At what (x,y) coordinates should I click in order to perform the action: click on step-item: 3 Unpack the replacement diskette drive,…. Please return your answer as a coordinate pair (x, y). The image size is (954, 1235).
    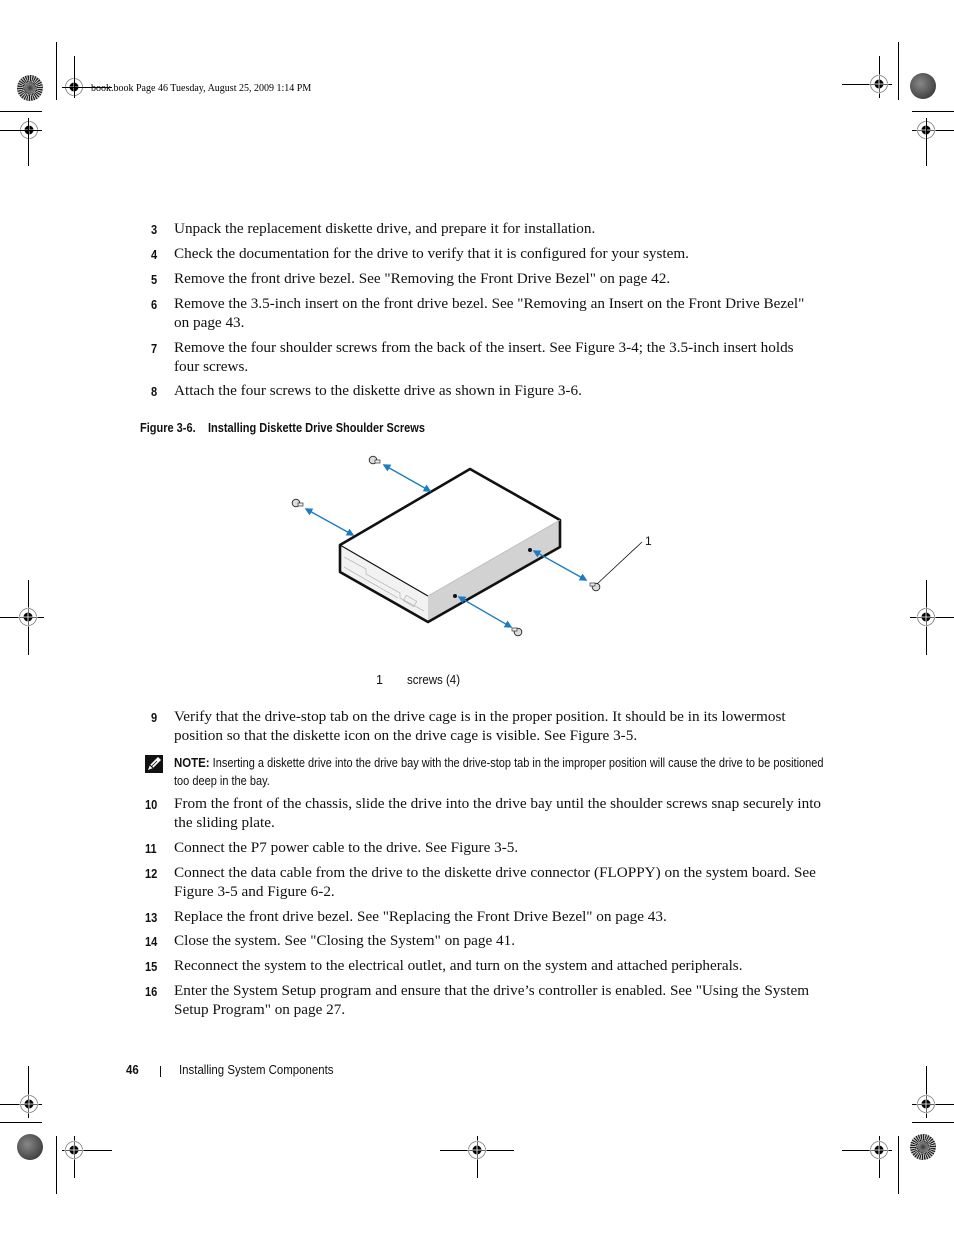
    Looking at the image, I should click on (486, 229).